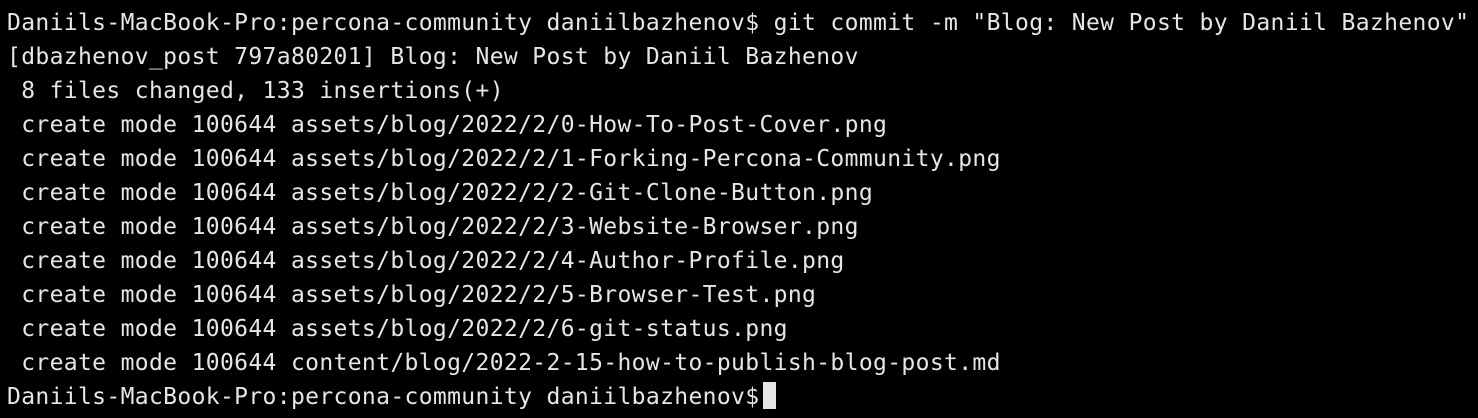  I want to click on text-cursor, so click(770, 395).